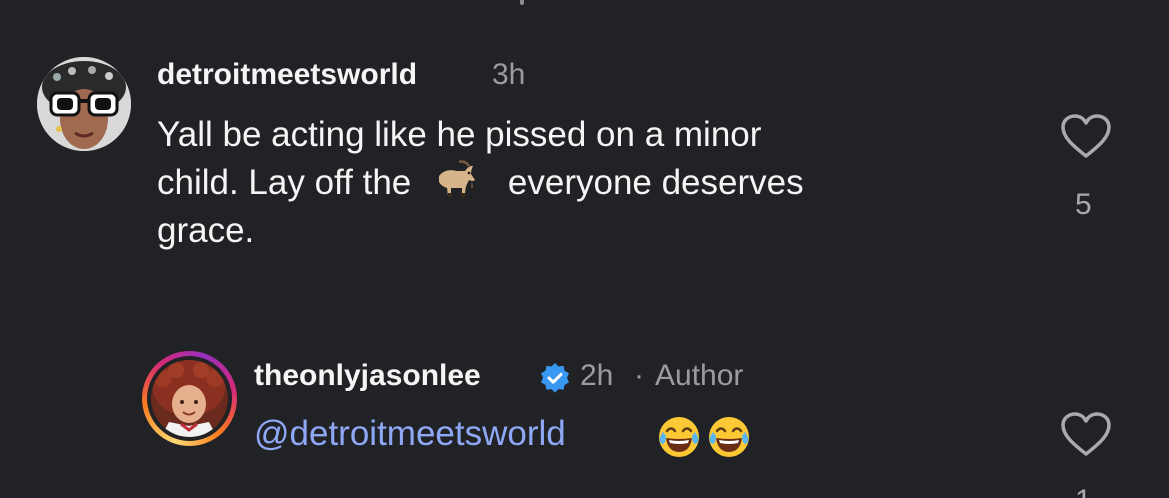 The width and height of the screenshot is (1169, 498). What do you see at coordinates (555, 380) in the screenshot?
I see `verified-badge-icon` at bounding box center [555, 380].